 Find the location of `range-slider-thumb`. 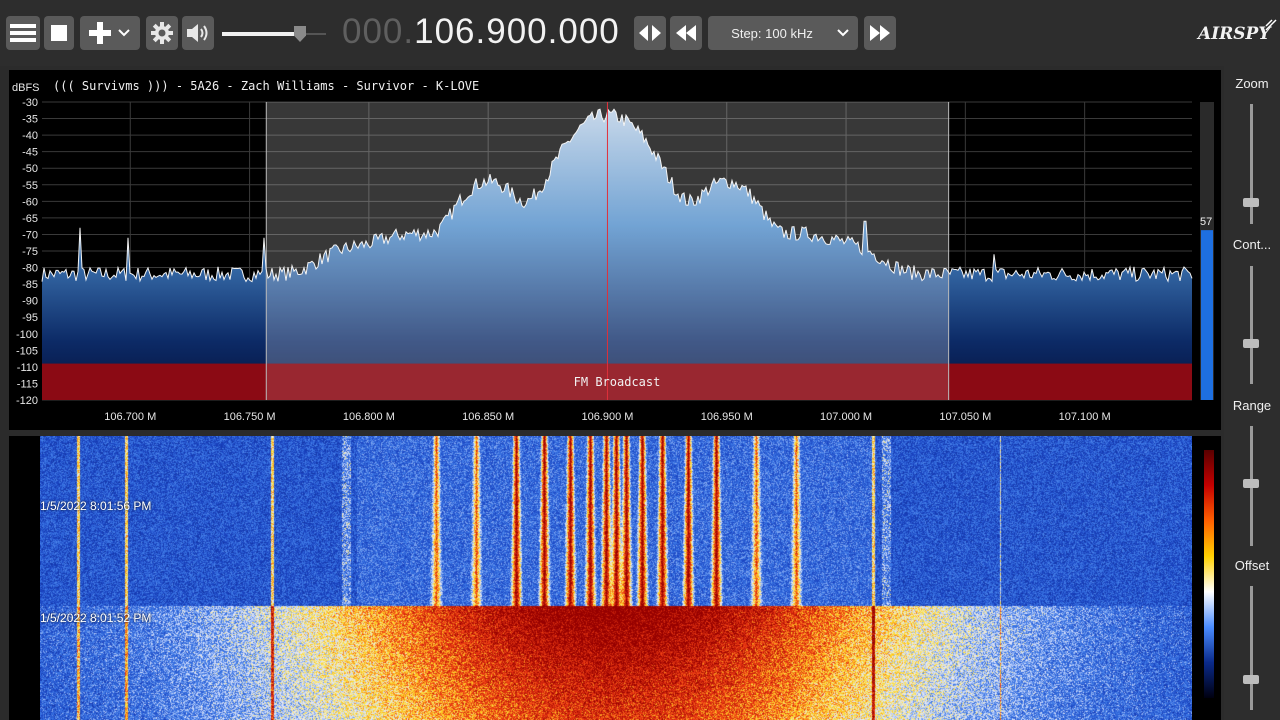

range-slider-thumb is located at coordinates (1251, 483).